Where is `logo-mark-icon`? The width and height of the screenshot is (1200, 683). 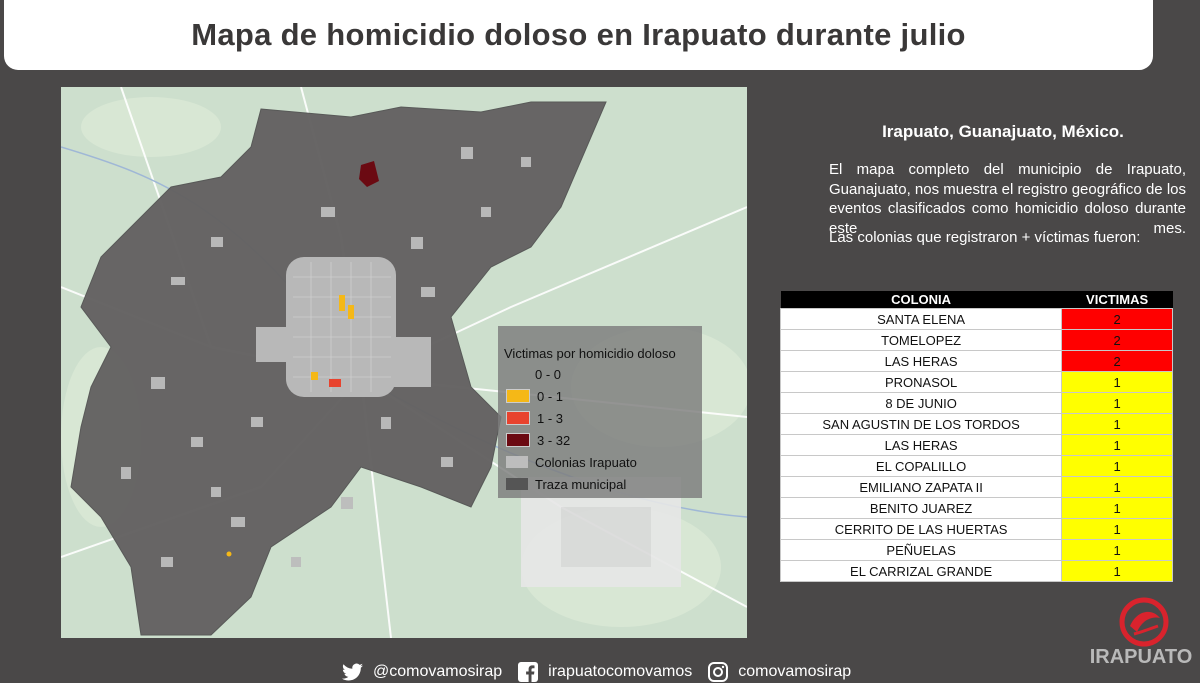 logo-mark-icon is located at coordinates (1144, 622).